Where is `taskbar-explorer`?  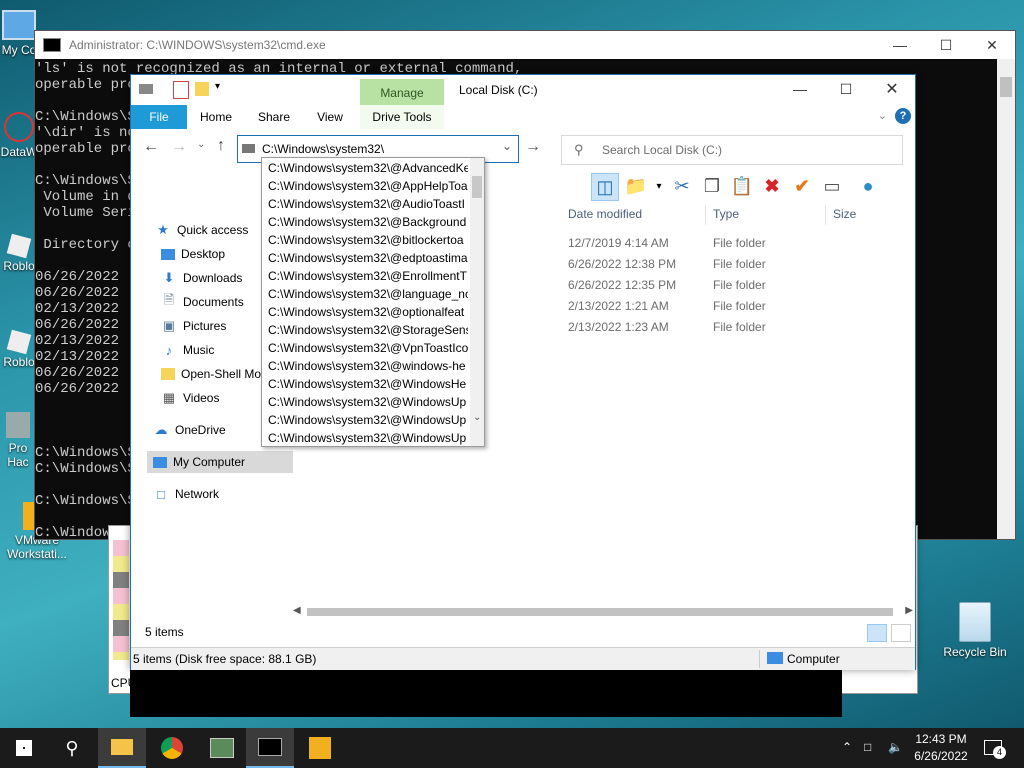
taskbar-explorer is located at coordinates (122, 748).